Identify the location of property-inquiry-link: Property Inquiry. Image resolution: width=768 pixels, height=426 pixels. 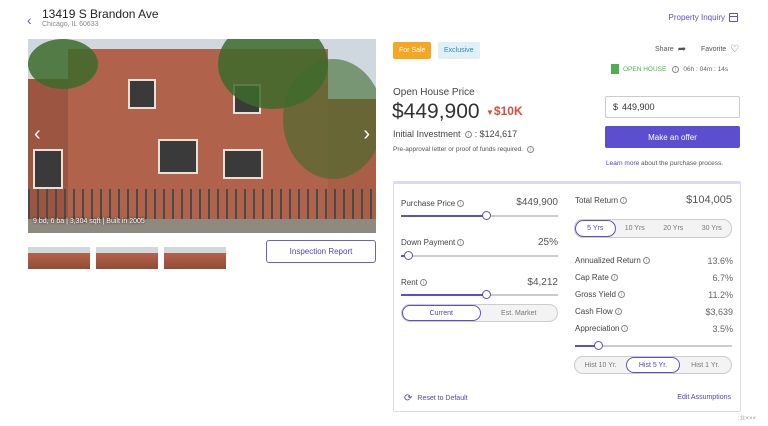
(703, 17).